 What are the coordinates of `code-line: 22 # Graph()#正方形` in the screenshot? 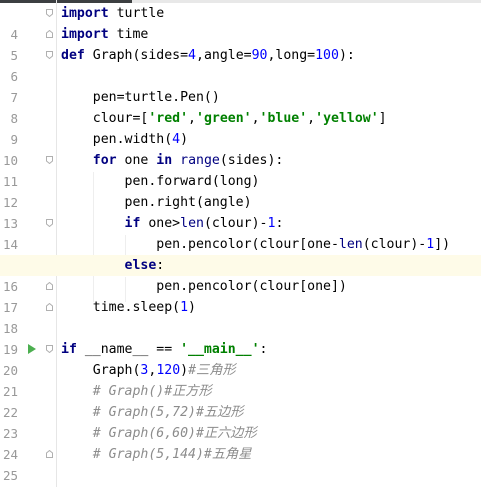 It's located at (240, 400).